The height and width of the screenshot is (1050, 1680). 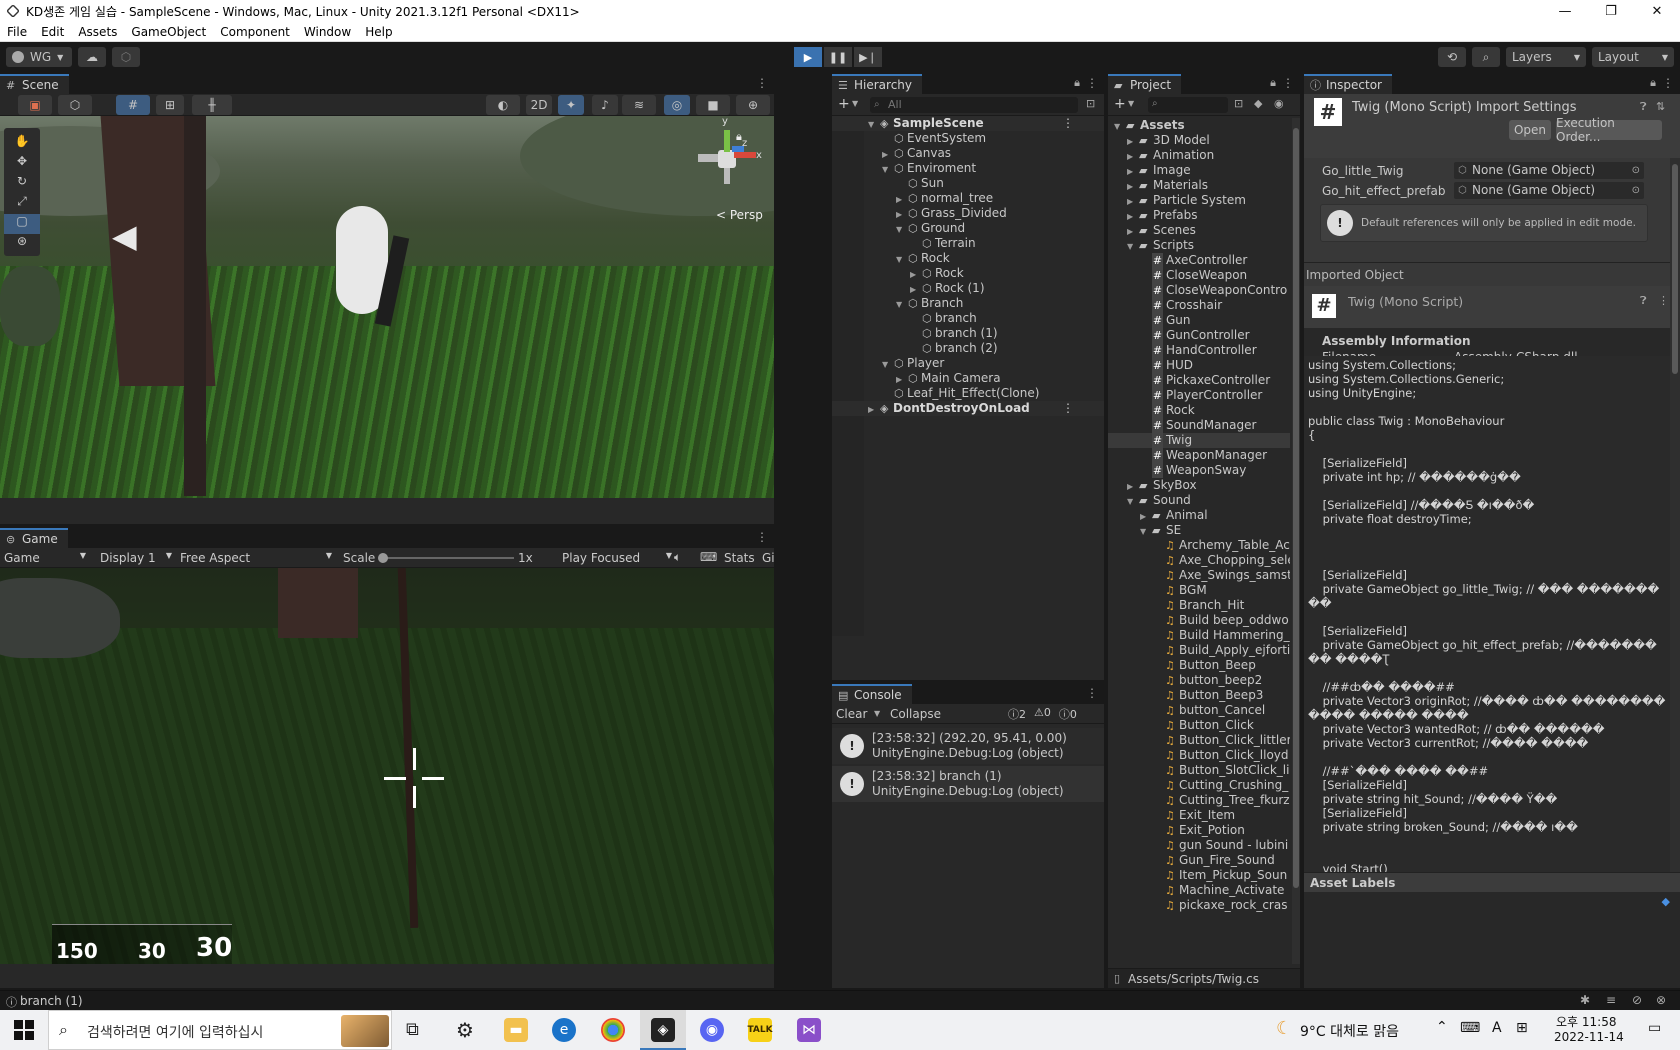 What do you see at coordinates (45, 558) in the screenshot?
I see `game-mode-dropdown: Game ▼` at bounding box center [45, 558].